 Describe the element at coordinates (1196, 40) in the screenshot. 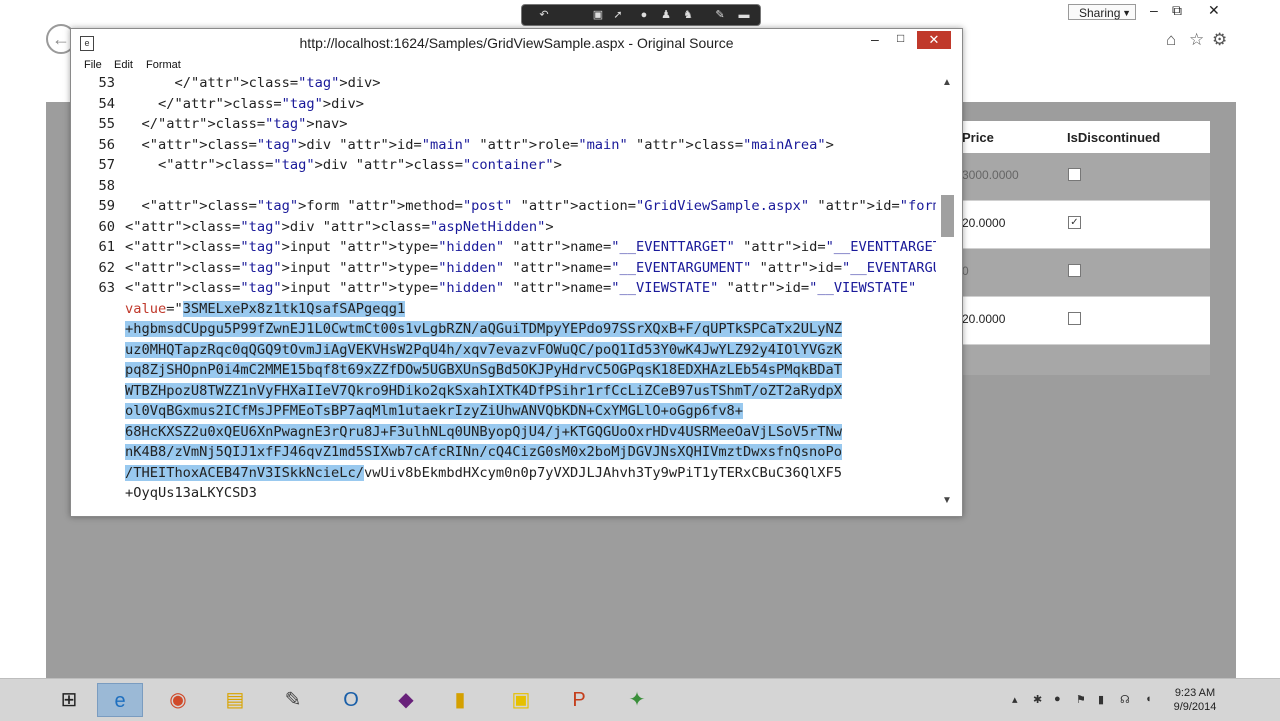

I see `favorites-star-icon: ☆` at that location.